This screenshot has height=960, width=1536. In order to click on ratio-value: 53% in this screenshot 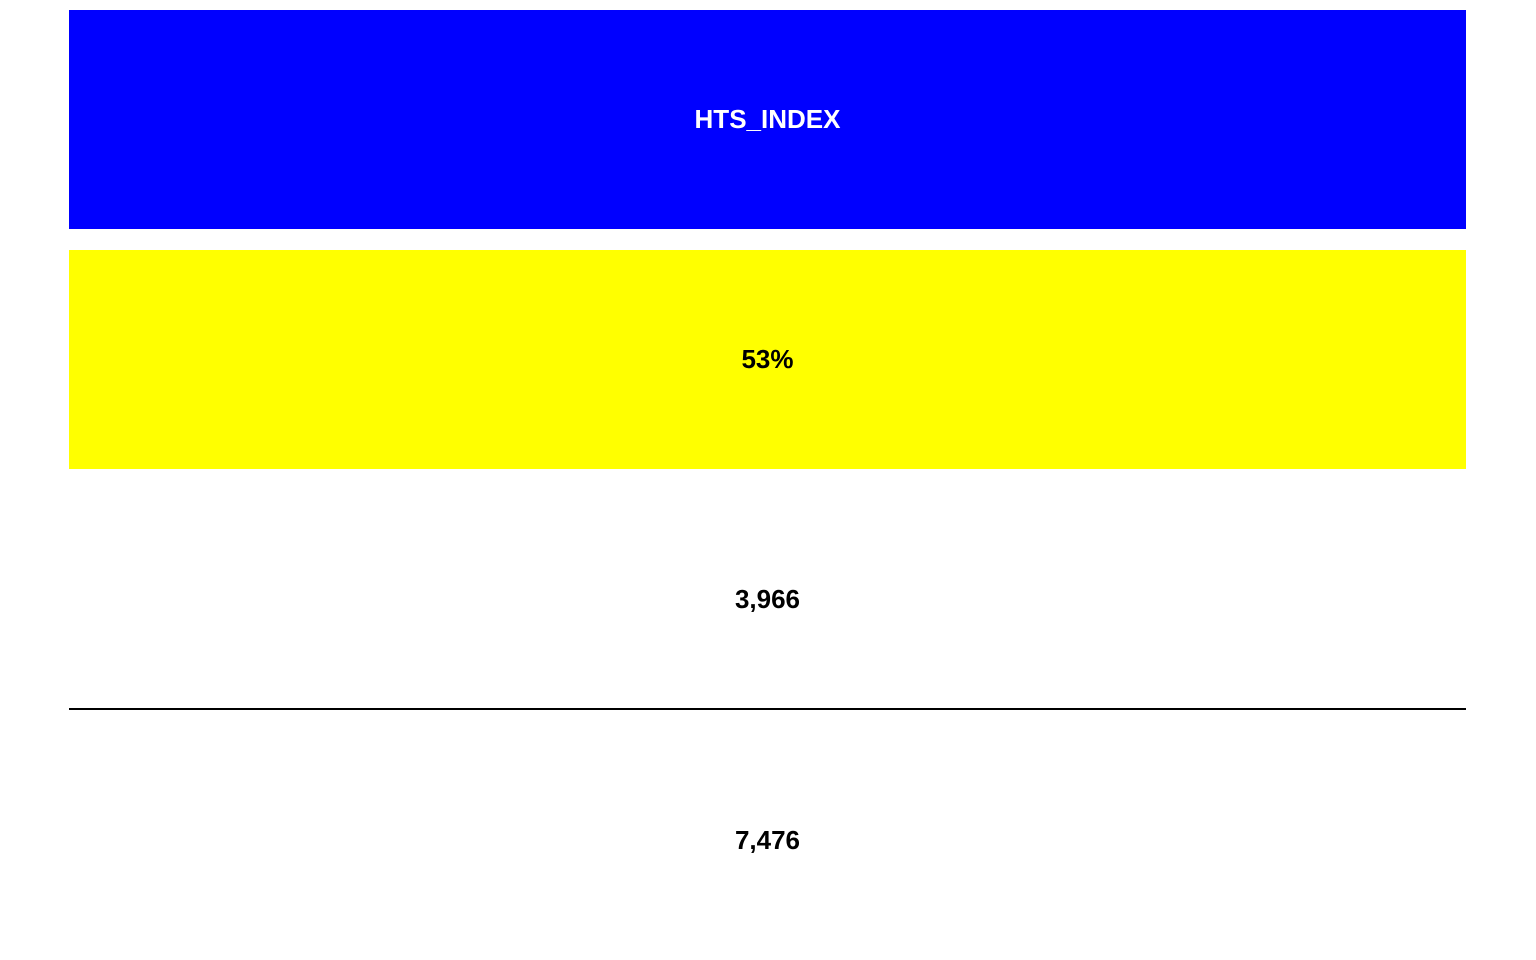, I will do `click(767, 359)`.